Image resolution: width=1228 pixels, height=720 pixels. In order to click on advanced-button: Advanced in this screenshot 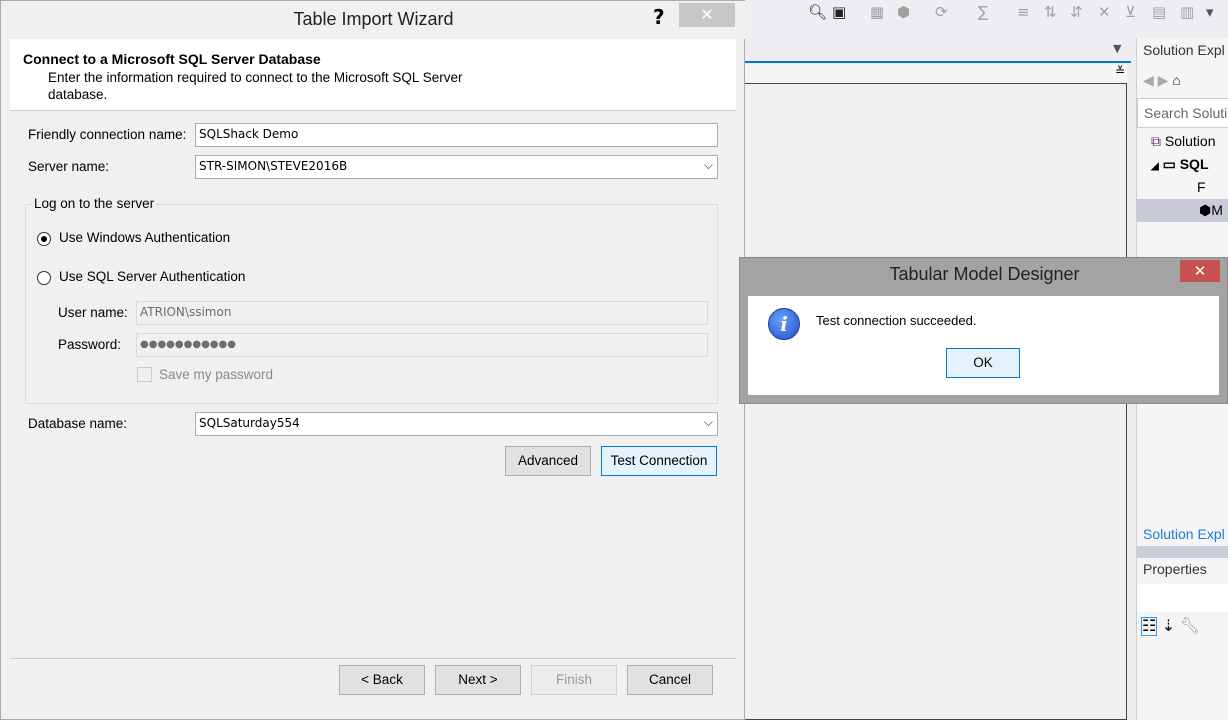, I will do `click(548, 461)`.